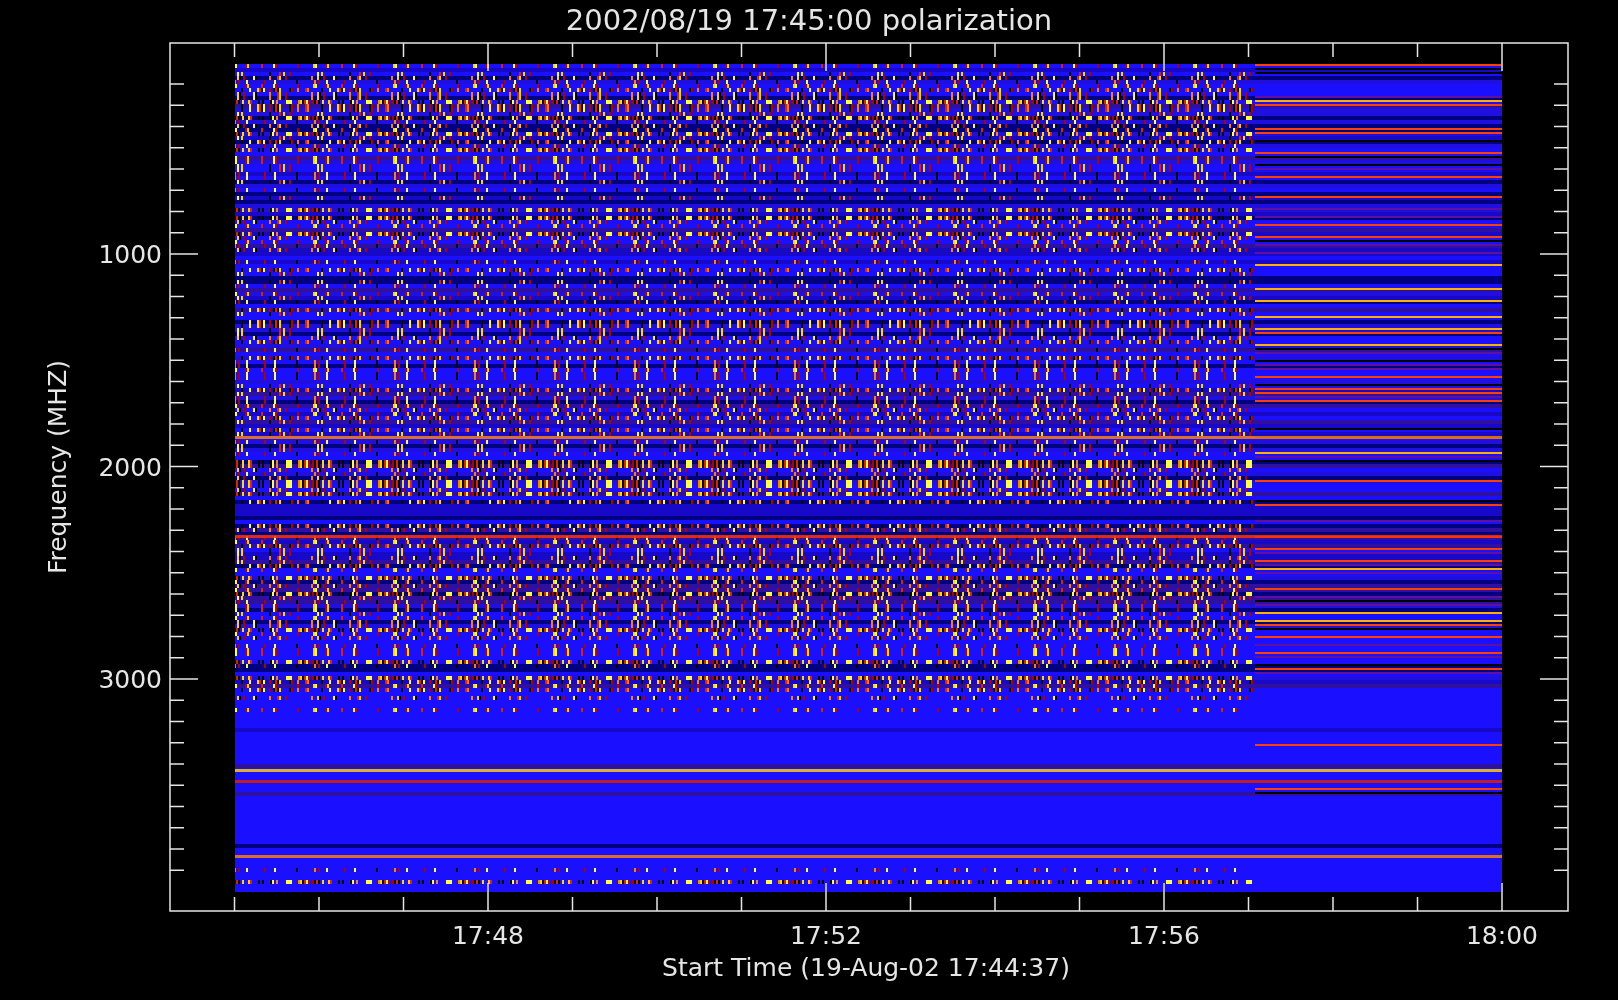 Image resolution: width=1618 pixels, height=1000 pixels. What do you see at coordinates (826, 935) in the screenshot?
I see `x-tick-label: 17:52` at bounding box center [826, 935].